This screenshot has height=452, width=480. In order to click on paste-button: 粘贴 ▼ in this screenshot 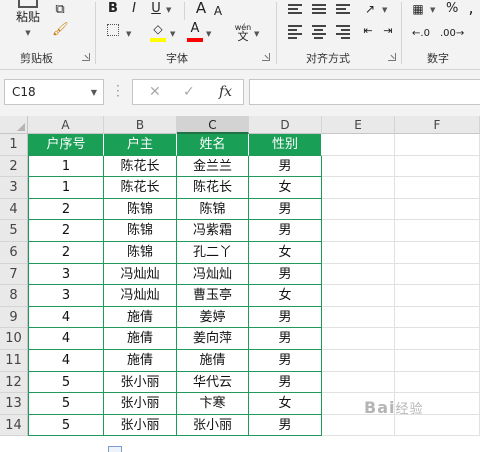, I will do `click(28, 20)`.